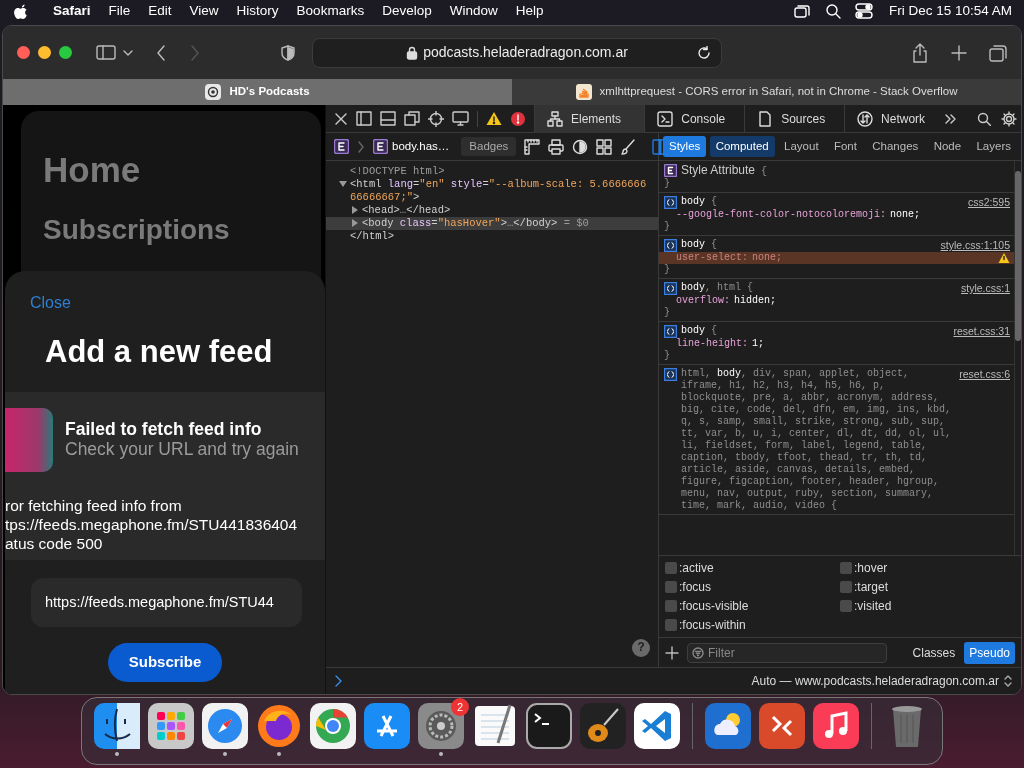 Image resolution: width=1024 pixels, height=768 pixels. I want to click on prompt-chevron-icon, so click(339, 681).